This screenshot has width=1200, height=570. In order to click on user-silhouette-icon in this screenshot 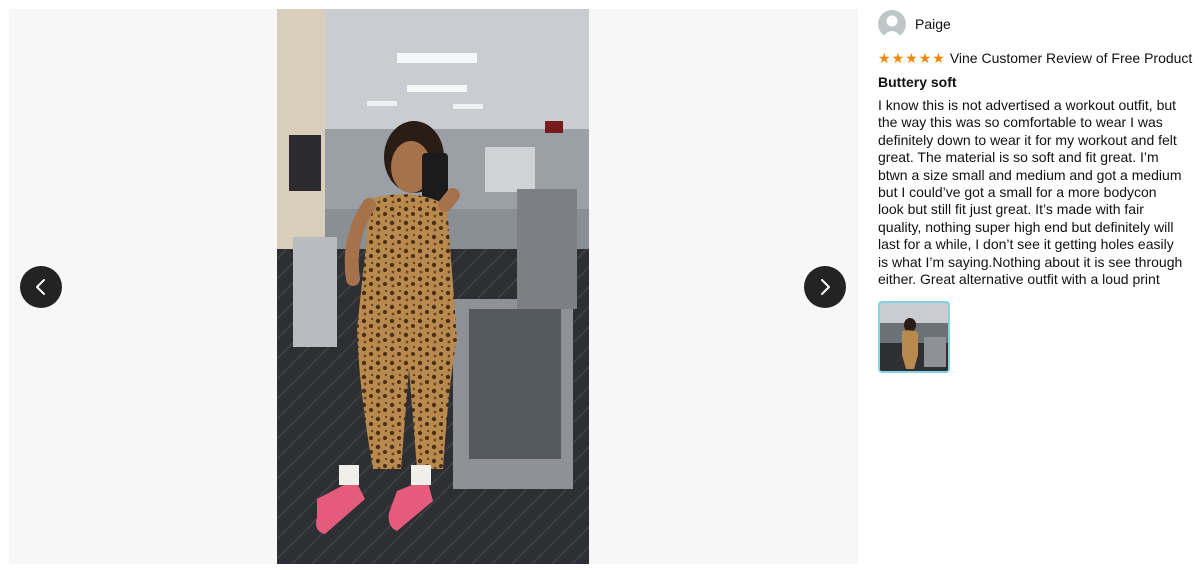, I will do `click(892, 26)`.